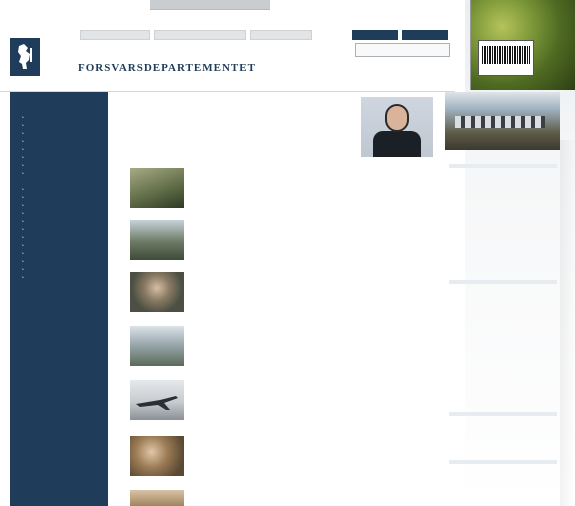  What do you see at coordinates (157, 403) in the screenshot?
I see `jet-icon` at bounding box center [157, 403].